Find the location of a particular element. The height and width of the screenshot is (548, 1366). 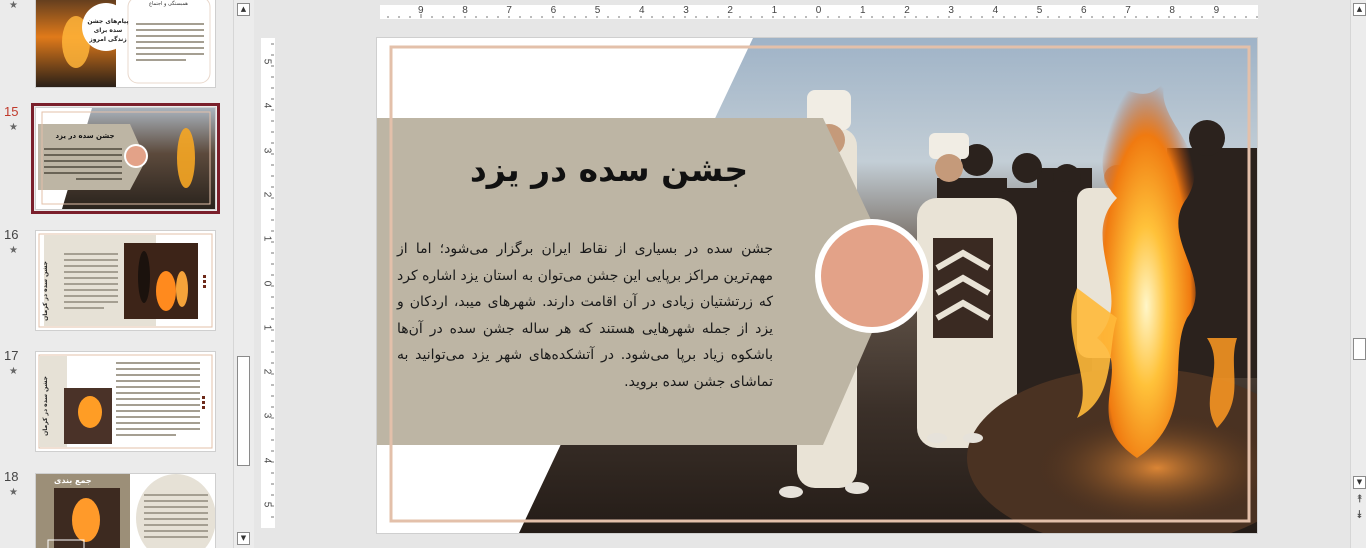

slide-thumbnail-18: جمع بندی is located at coordinates (125, 510).